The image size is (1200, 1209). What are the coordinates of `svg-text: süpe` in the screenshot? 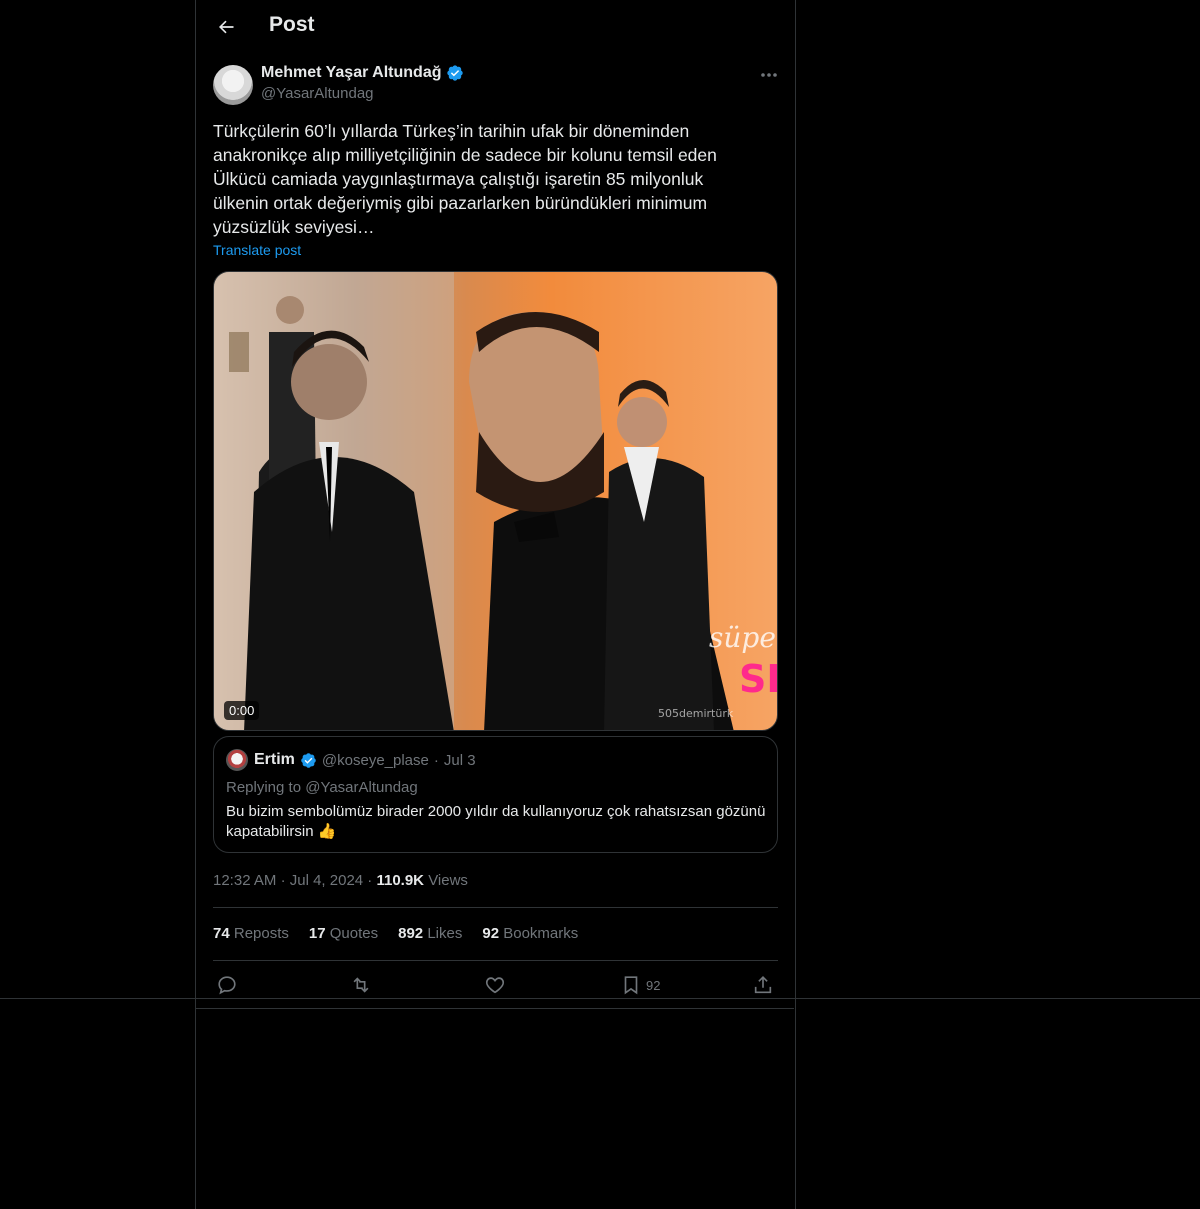 It's located at (742, 637).